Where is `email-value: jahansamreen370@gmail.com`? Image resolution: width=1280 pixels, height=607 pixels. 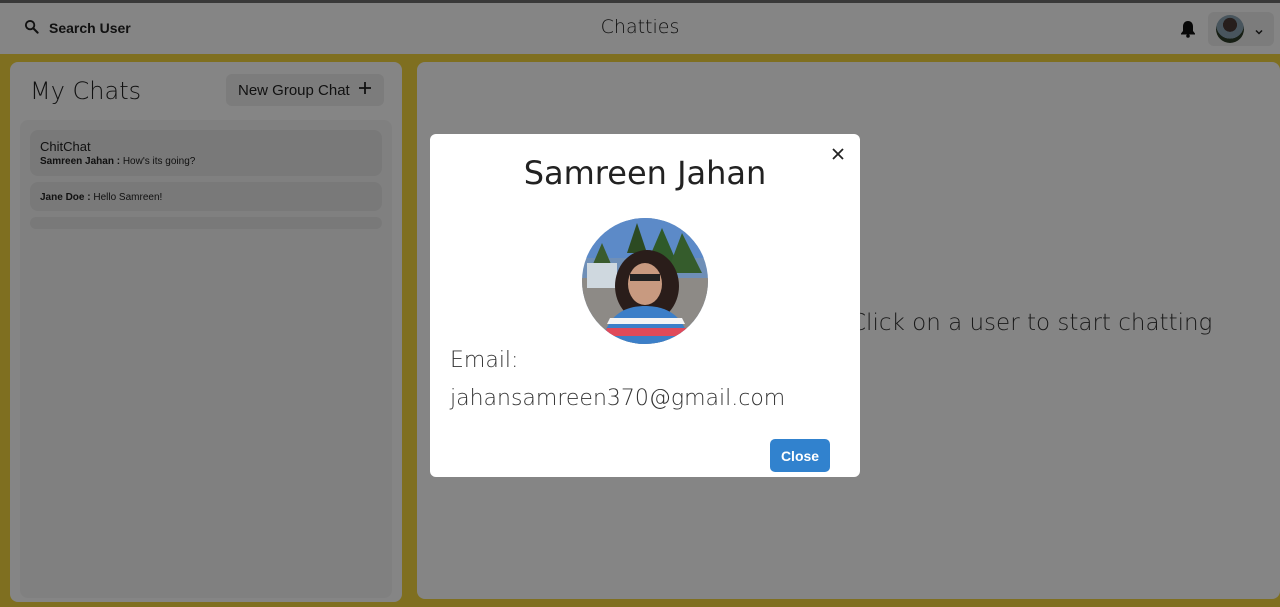 email-value: jahansamreen370@gmail.com is located at coordinates (618, 398).